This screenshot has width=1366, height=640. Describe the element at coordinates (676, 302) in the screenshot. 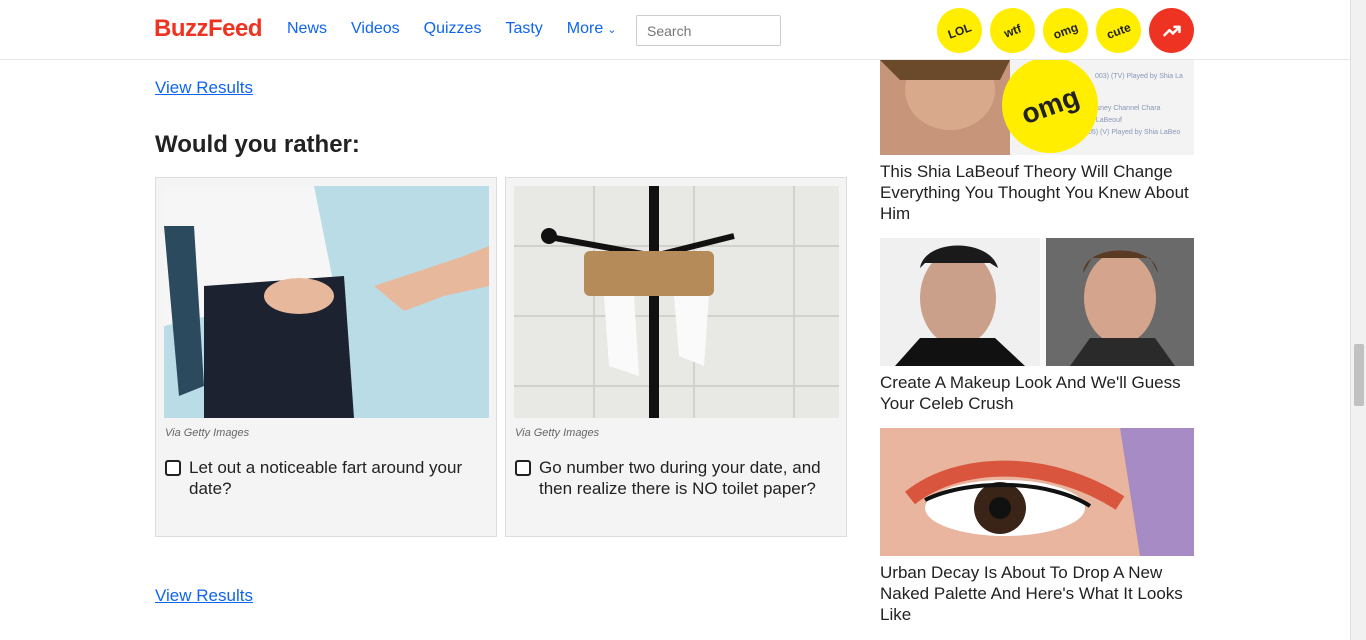

I see `option-image-toilet-paper` at that location.